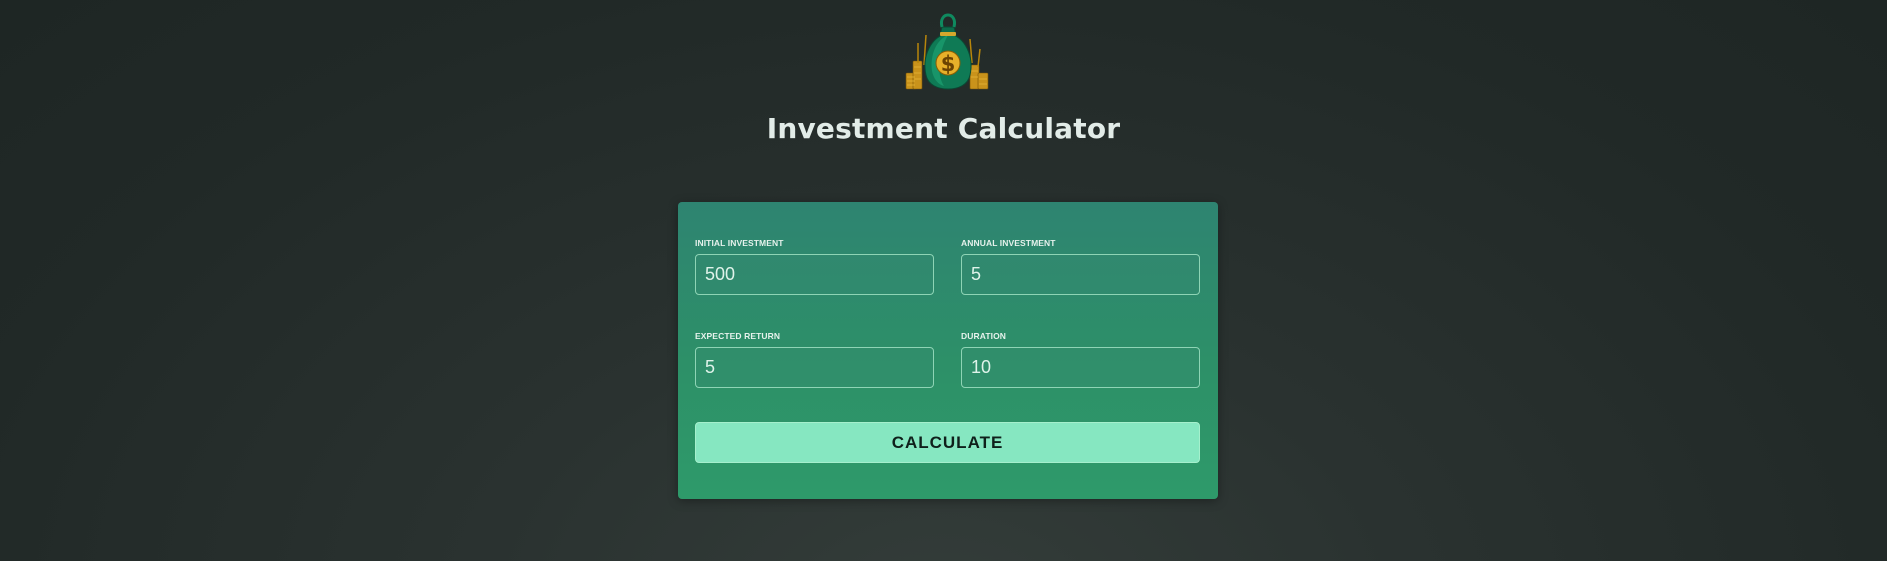 This screenshot has height=561, width=1887. What do you see at coordinates (947, 442) in the screenshot?
I see `calculate-button: CALCULATE` at bounding box center [947, 442].